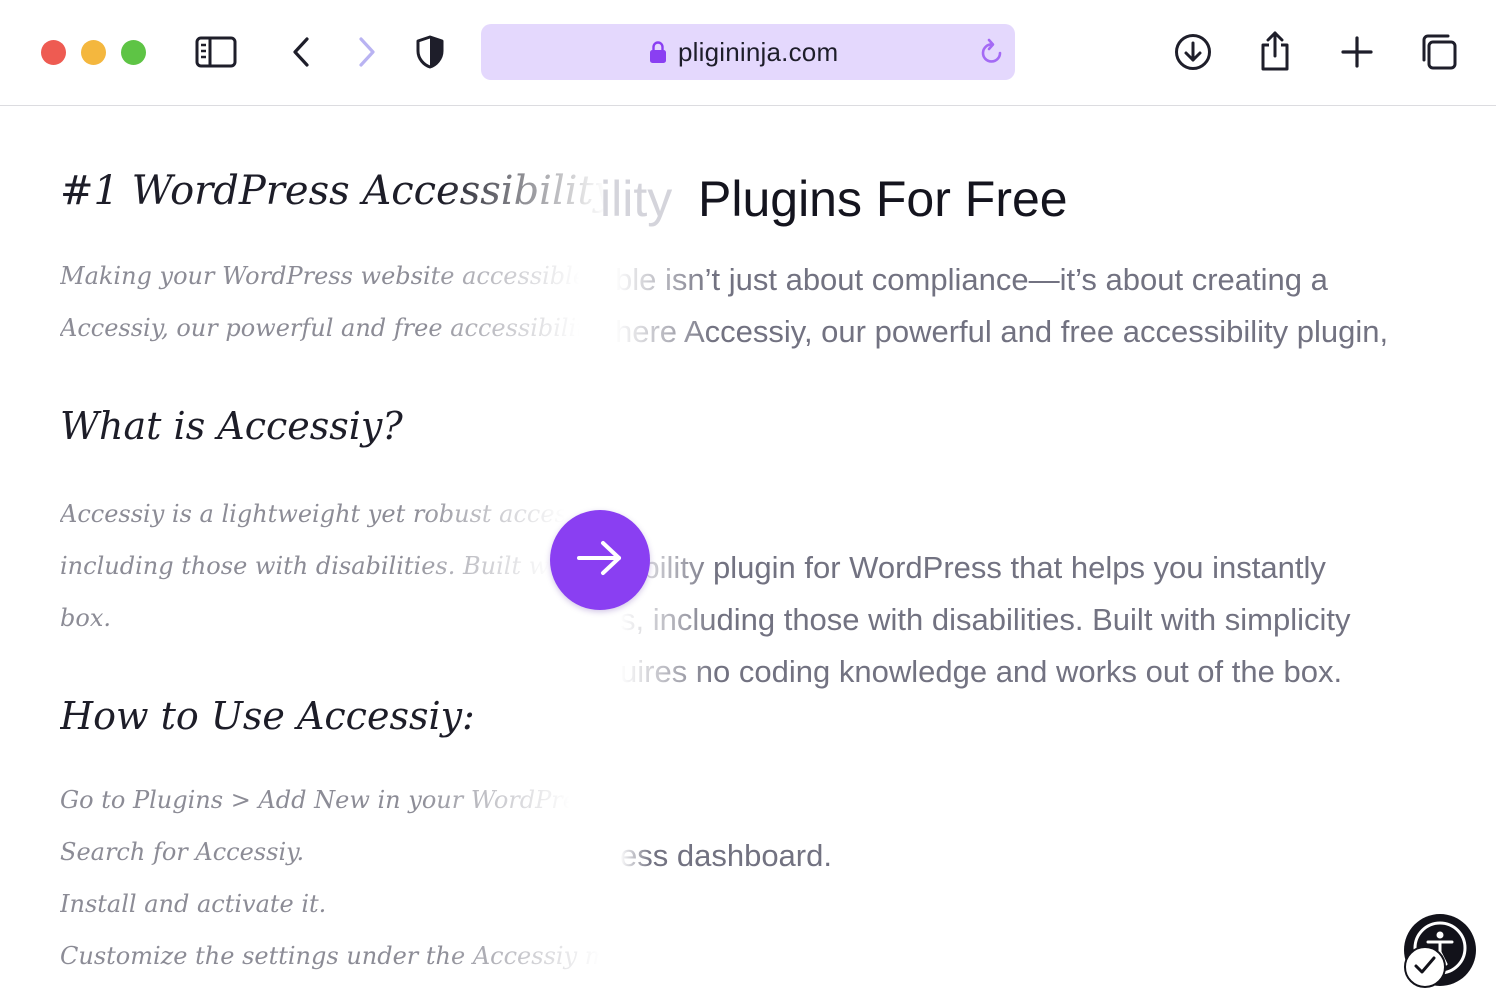 The image size is (1496, 1000). I want to click on minimize-window-button, so click(93, 52).